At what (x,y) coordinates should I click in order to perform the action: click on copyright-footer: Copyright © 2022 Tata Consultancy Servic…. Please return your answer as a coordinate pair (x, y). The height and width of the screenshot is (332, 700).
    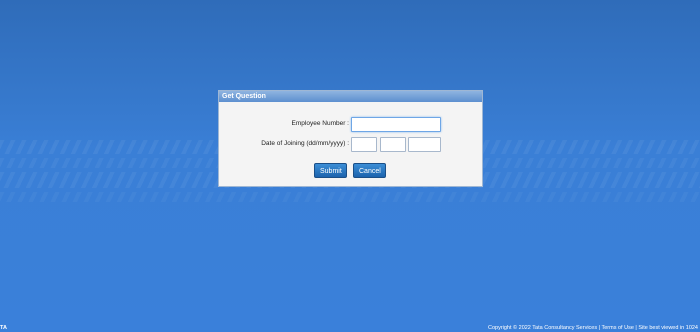
    Looking at the image, I should click on (592, 328).